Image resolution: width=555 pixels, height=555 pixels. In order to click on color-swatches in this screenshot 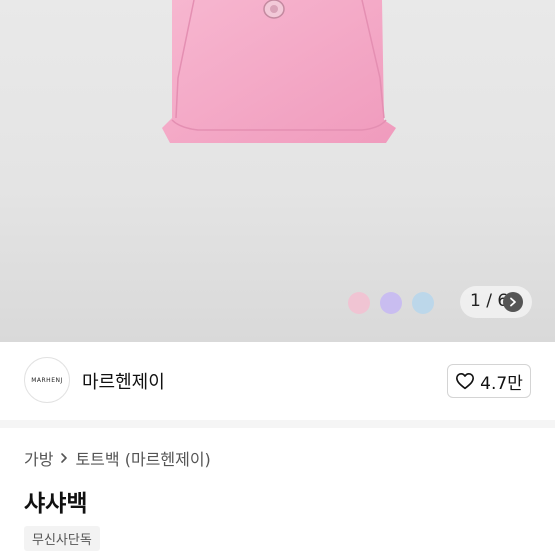, I will do `click(391, 304)`.